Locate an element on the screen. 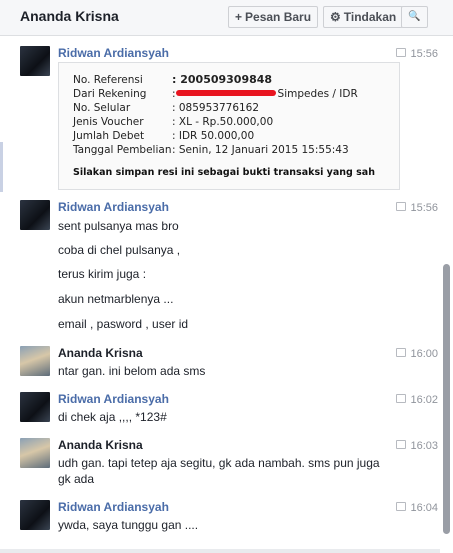  receipt-value: : 085953776162 is located at coordinates (216, 108).